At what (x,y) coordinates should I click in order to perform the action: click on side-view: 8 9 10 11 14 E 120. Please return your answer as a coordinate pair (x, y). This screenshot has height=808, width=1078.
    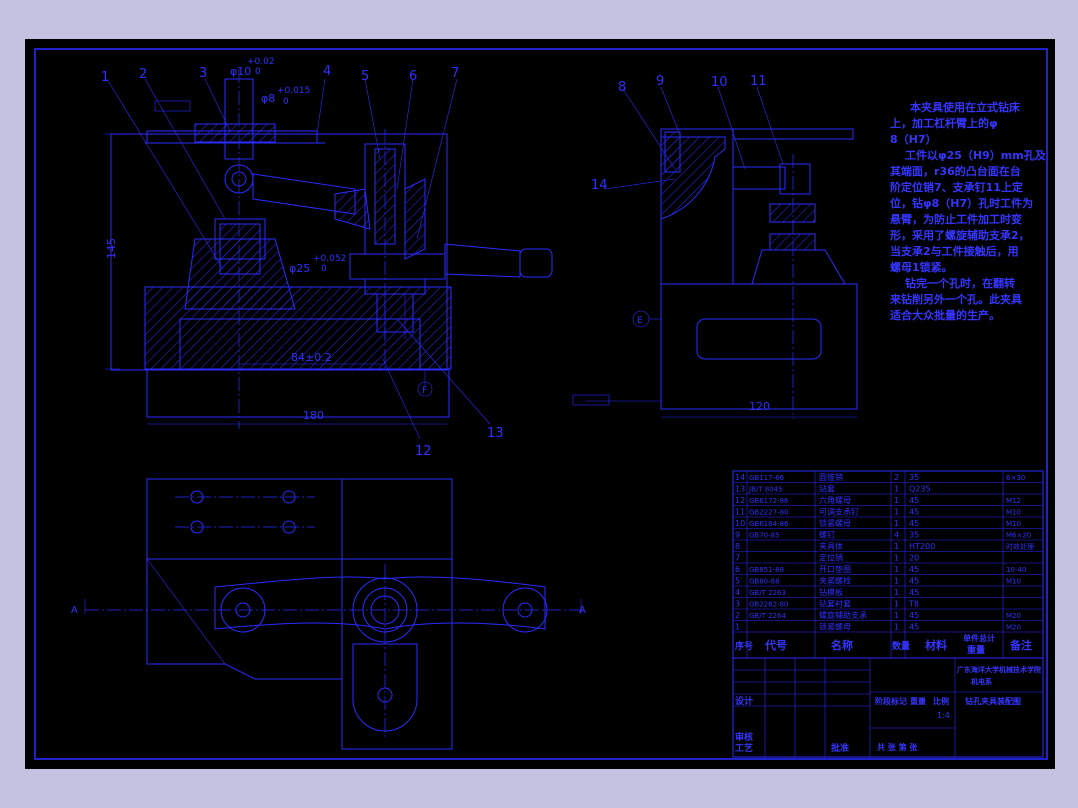
    Looking at the image, I should click on (715, 246).